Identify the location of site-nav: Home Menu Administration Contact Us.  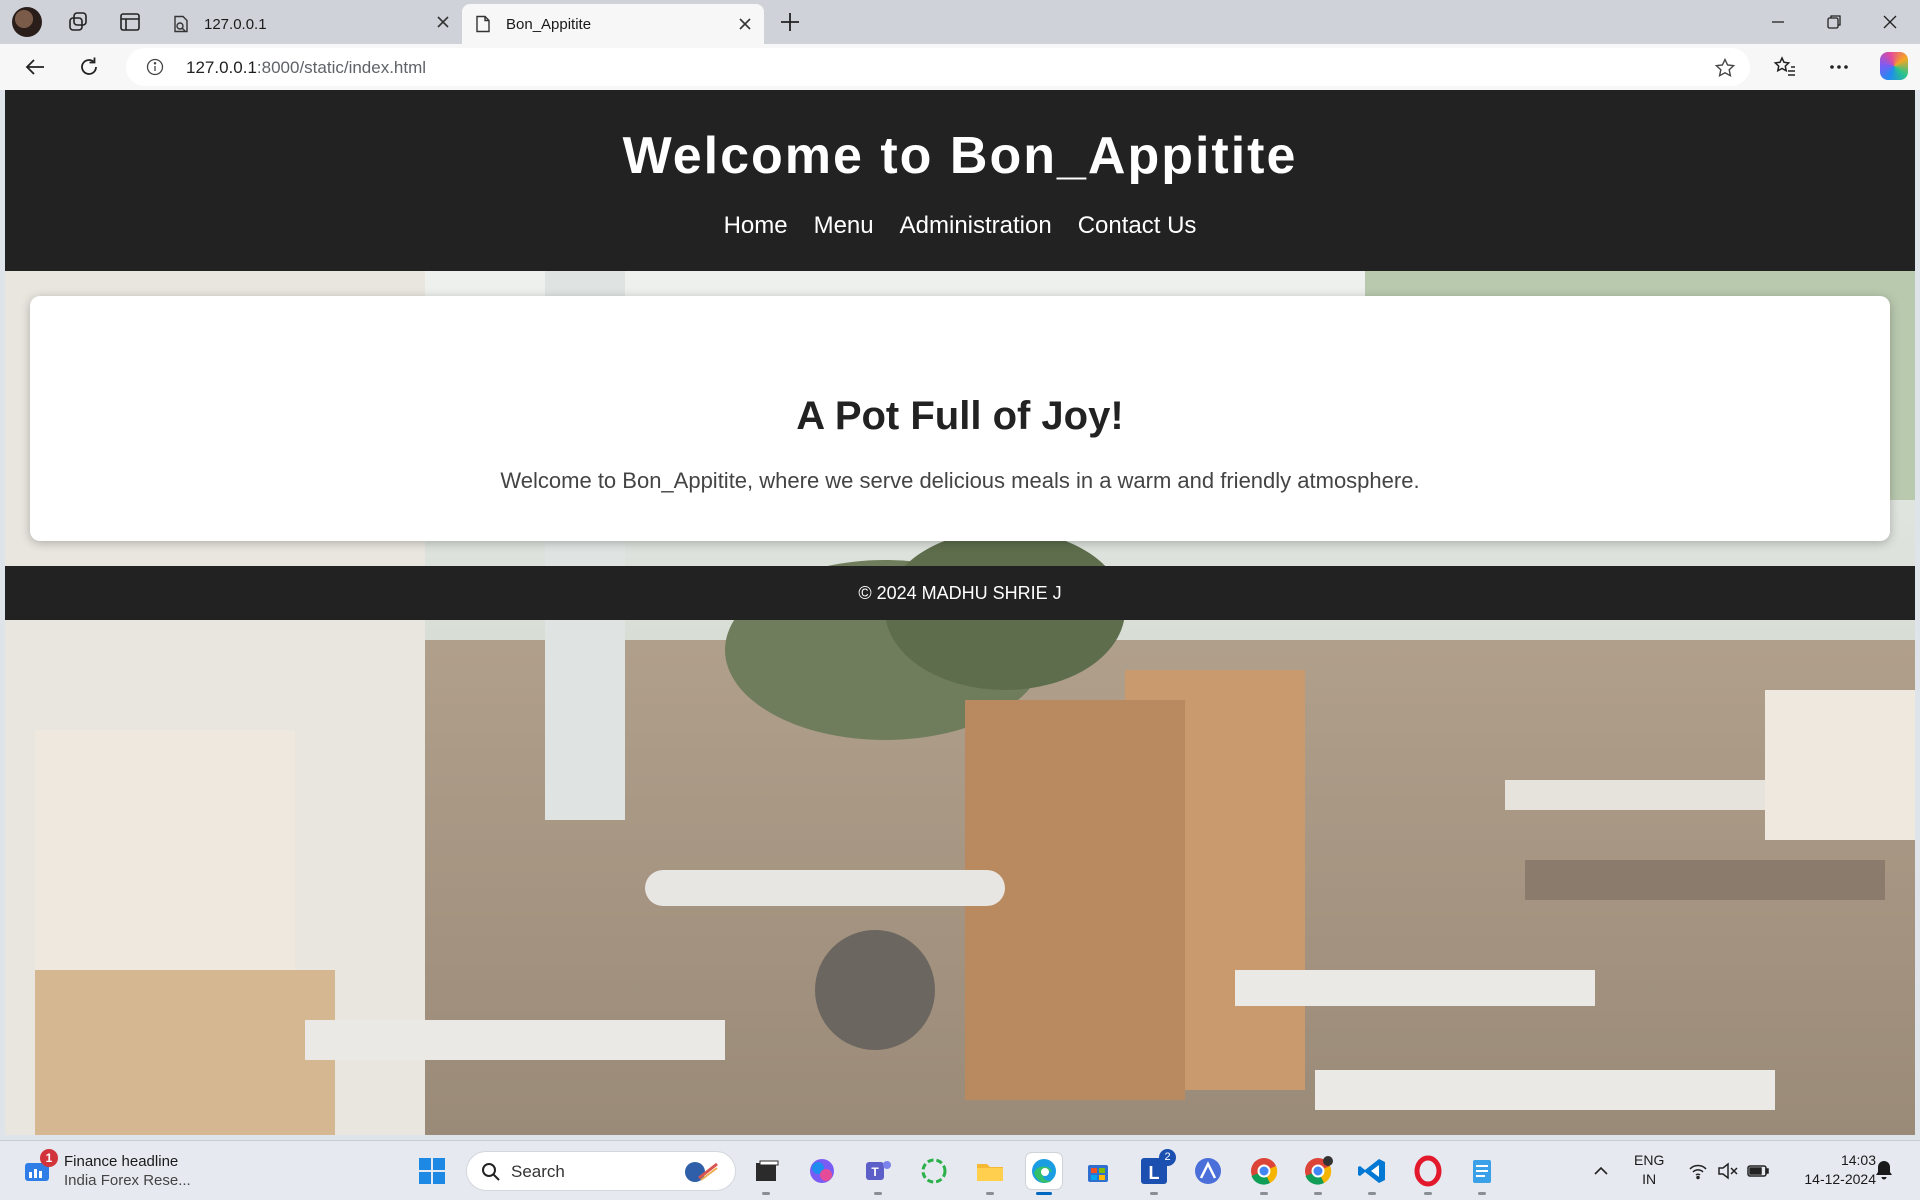
(960, 226).